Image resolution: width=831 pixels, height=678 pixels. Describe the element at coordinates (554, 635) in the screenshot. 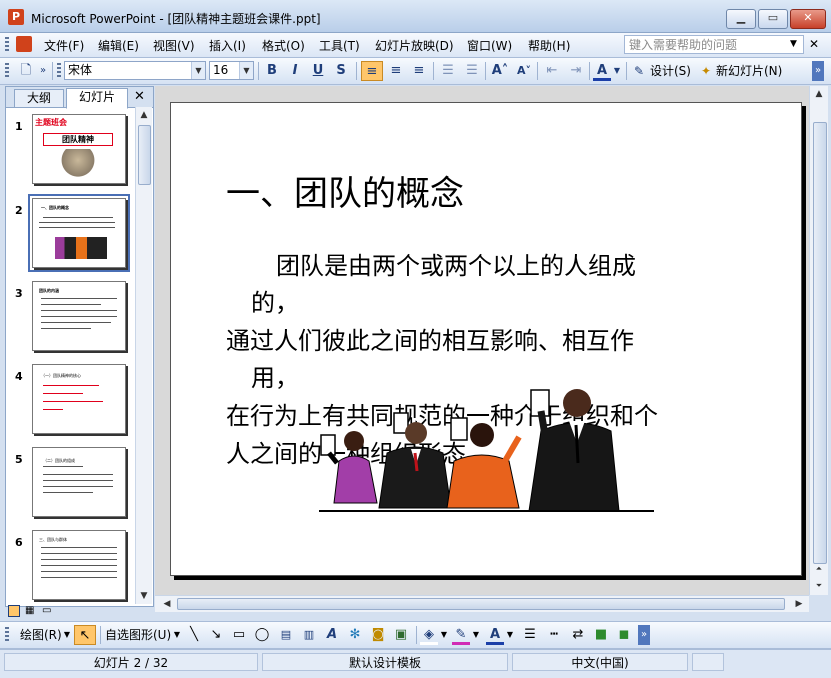

I see `dash-style-icon: ┅` at that location.